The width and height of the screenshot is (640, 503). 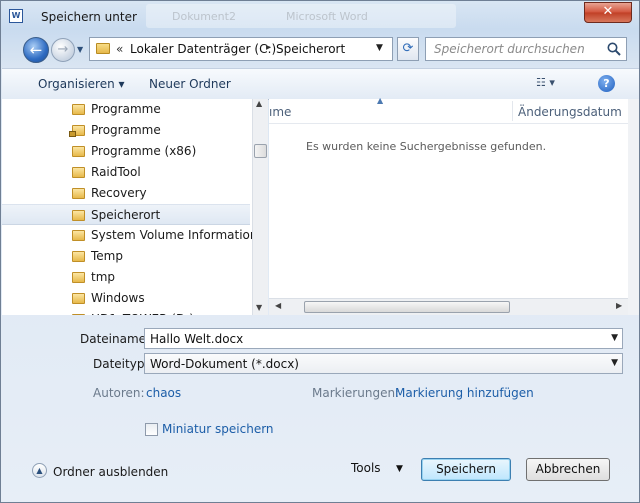 I want to click on breadcrumb-drive: Lokaler Datenträger (C:), so click(x=203, y=49).